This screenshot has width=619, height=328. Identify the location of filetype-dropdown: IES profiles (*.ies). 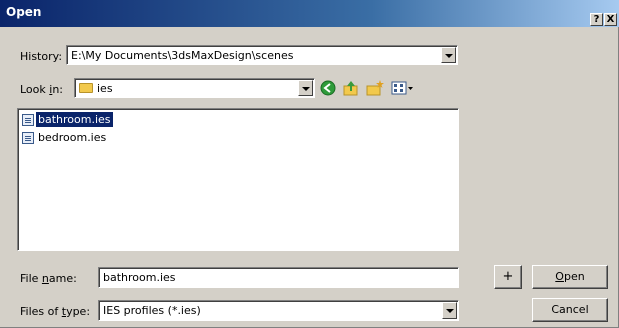
(278, 310).